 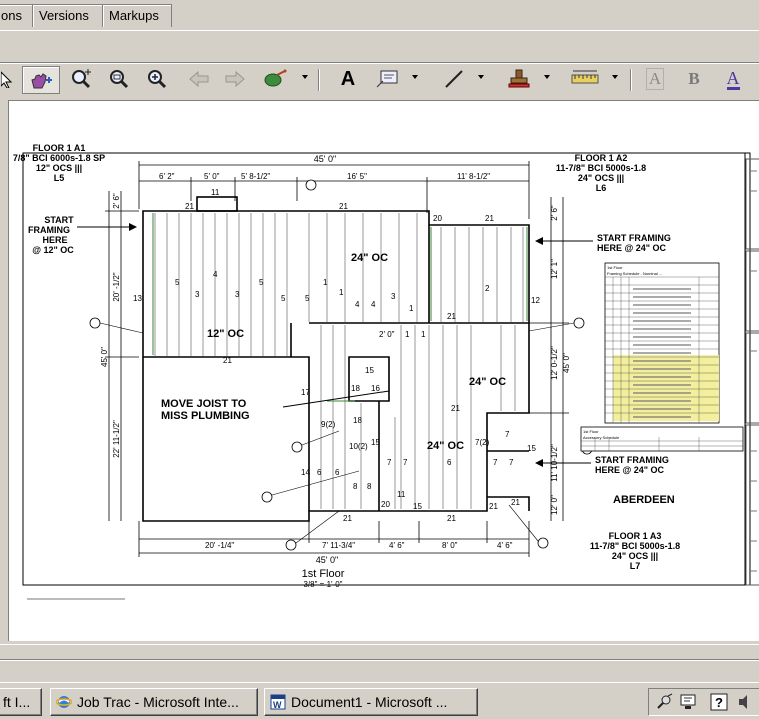 I want to click on line-tool-icon, so click(x=454, y=79).